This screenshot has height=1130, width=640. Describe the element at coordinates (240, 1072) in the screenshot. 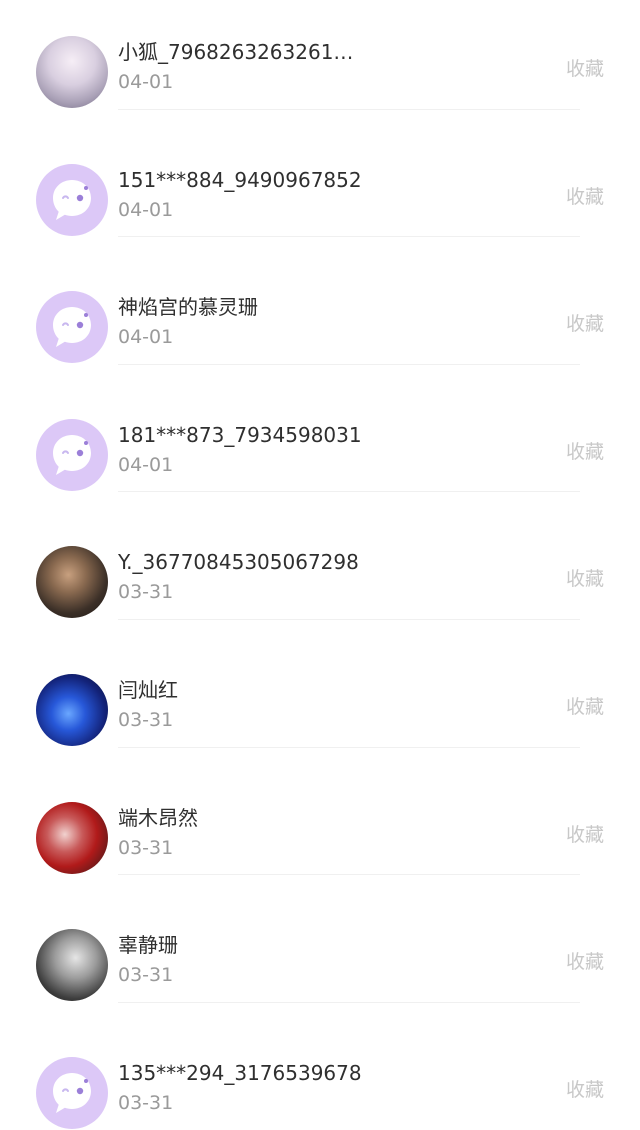

I see `user-name: 135***294_3176539678` at that location.